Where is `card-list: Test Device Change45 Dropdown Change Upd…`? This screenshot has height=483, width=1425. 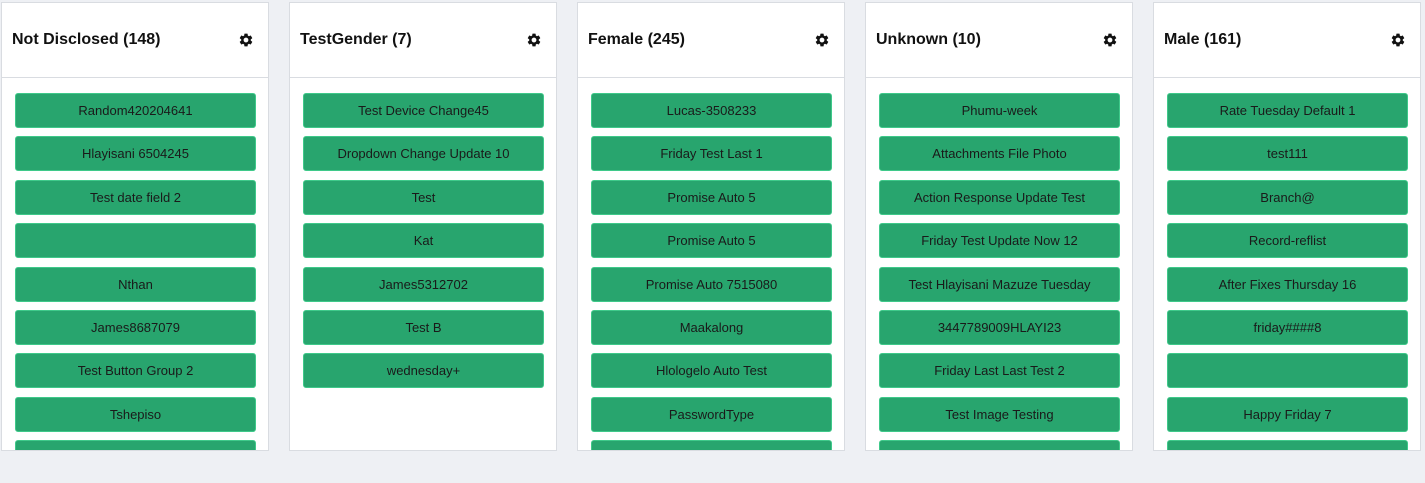
card-list: Test Device Change45 Dropdown Change Upd… is located at coordinates (429, 245).